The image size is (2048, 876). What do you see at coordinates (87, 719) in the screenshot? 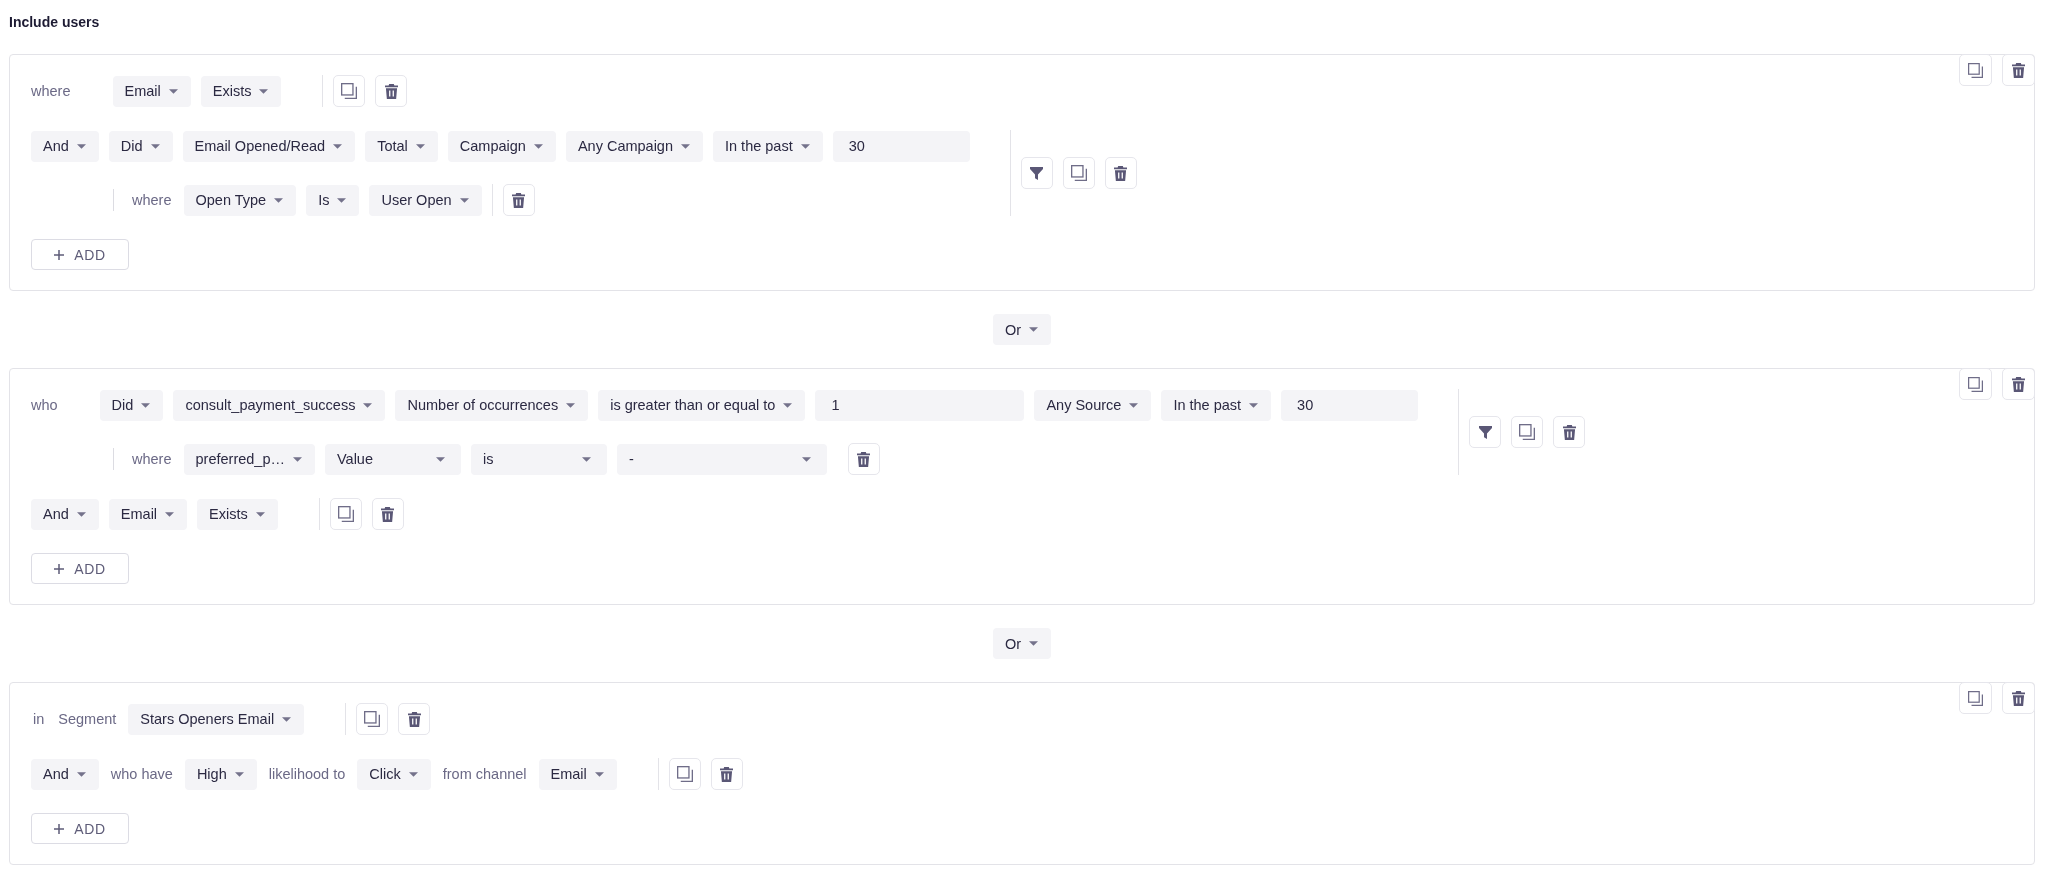
I see `condition-label: Segment` at bounding box center [87, 719].